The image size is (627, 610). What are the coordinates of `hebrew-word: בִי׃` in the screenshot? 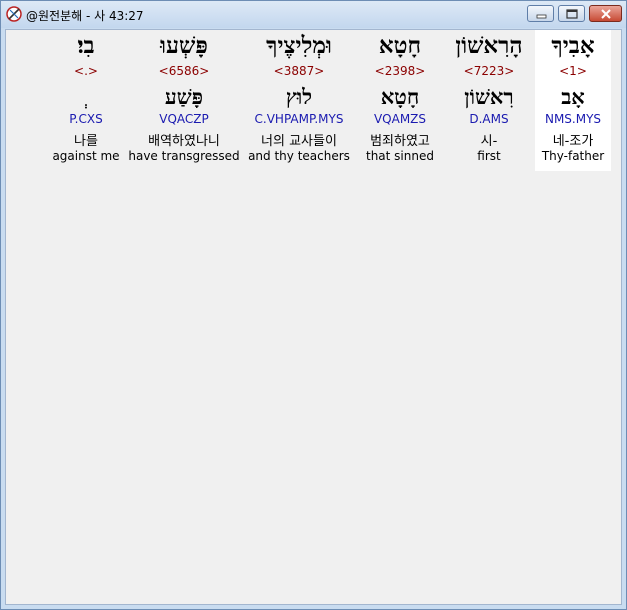 It's located at (86, 45).